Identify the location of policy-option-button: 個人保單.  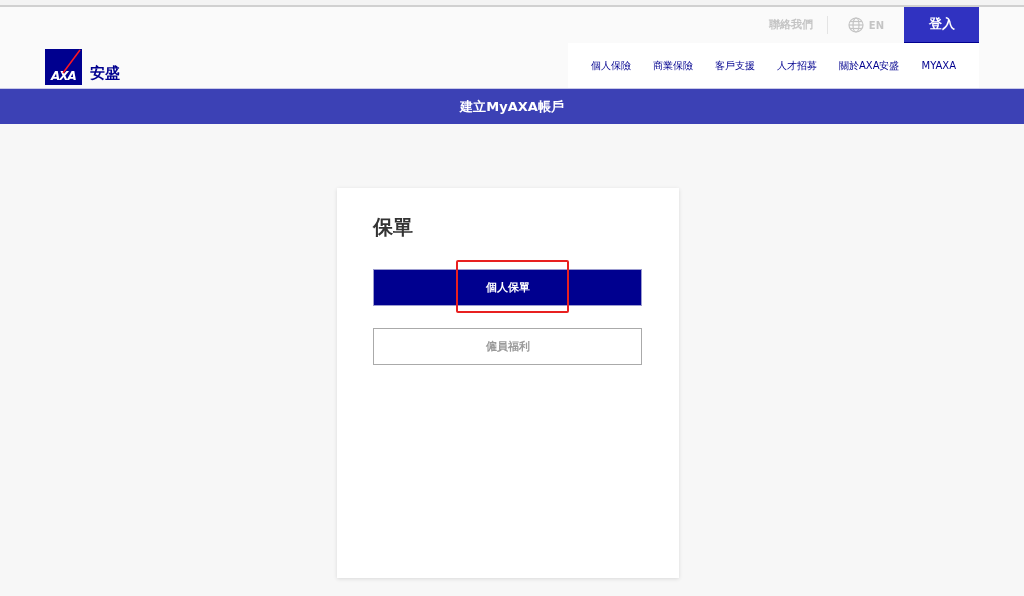
(507, 287).